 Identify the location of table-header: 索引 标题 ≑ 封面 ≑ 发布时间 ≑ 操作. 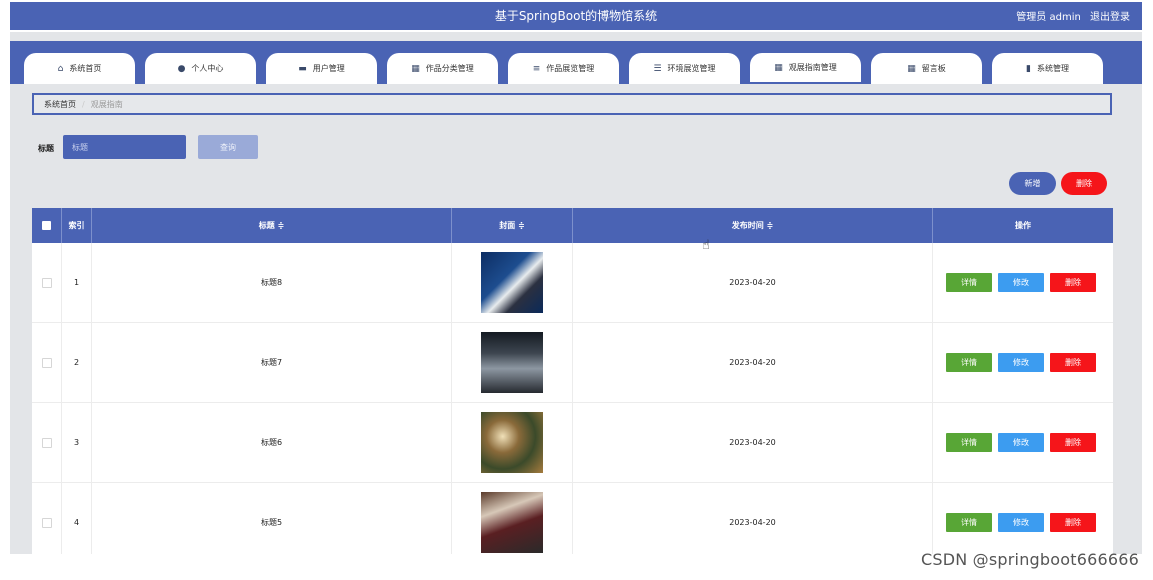
(572, 225).